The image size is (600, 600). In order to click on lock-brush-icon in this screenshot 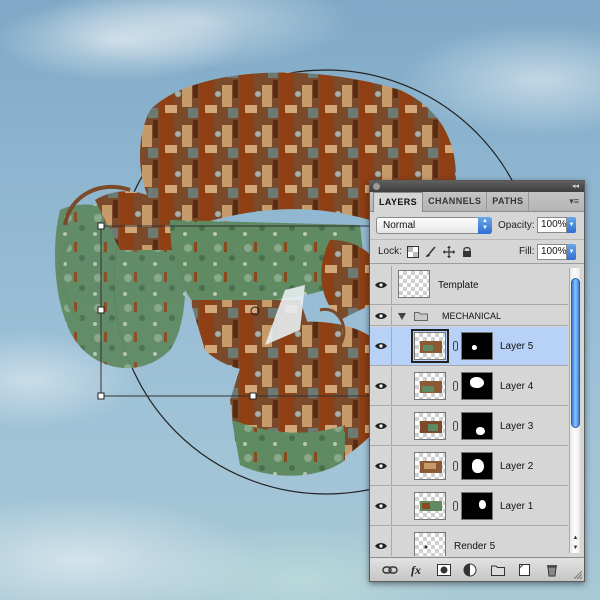, I will do `click(431, 252)`.